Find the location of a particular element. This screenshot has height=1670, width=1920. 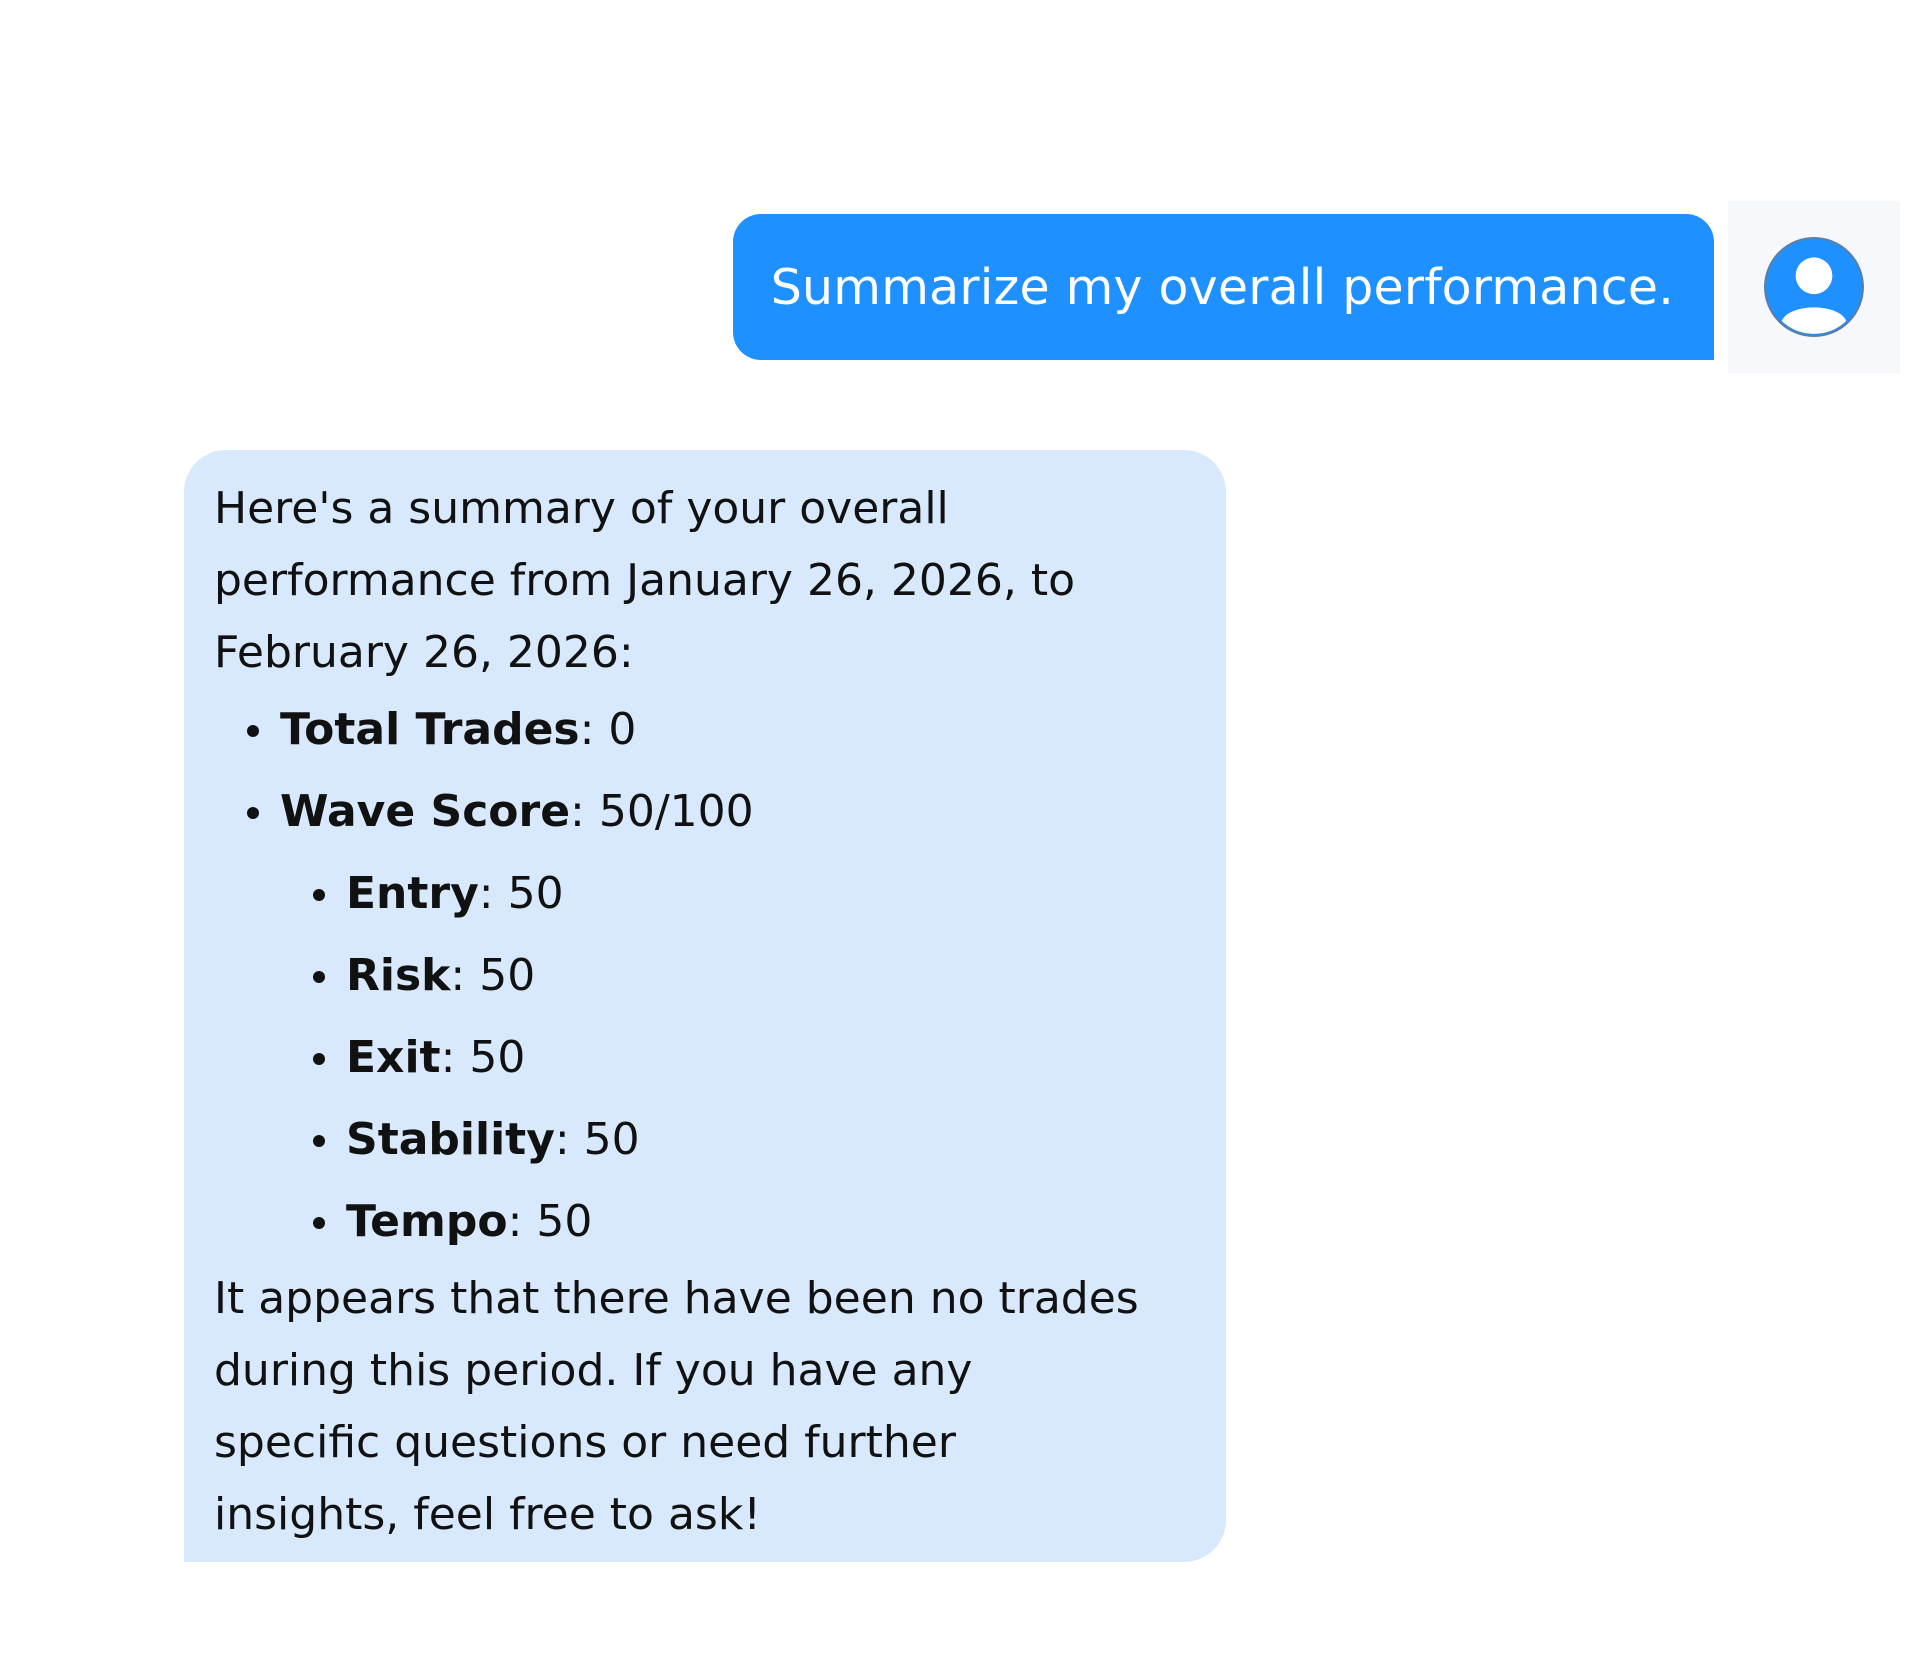

item-label: Wave Score is located at coordinates (425, 811).